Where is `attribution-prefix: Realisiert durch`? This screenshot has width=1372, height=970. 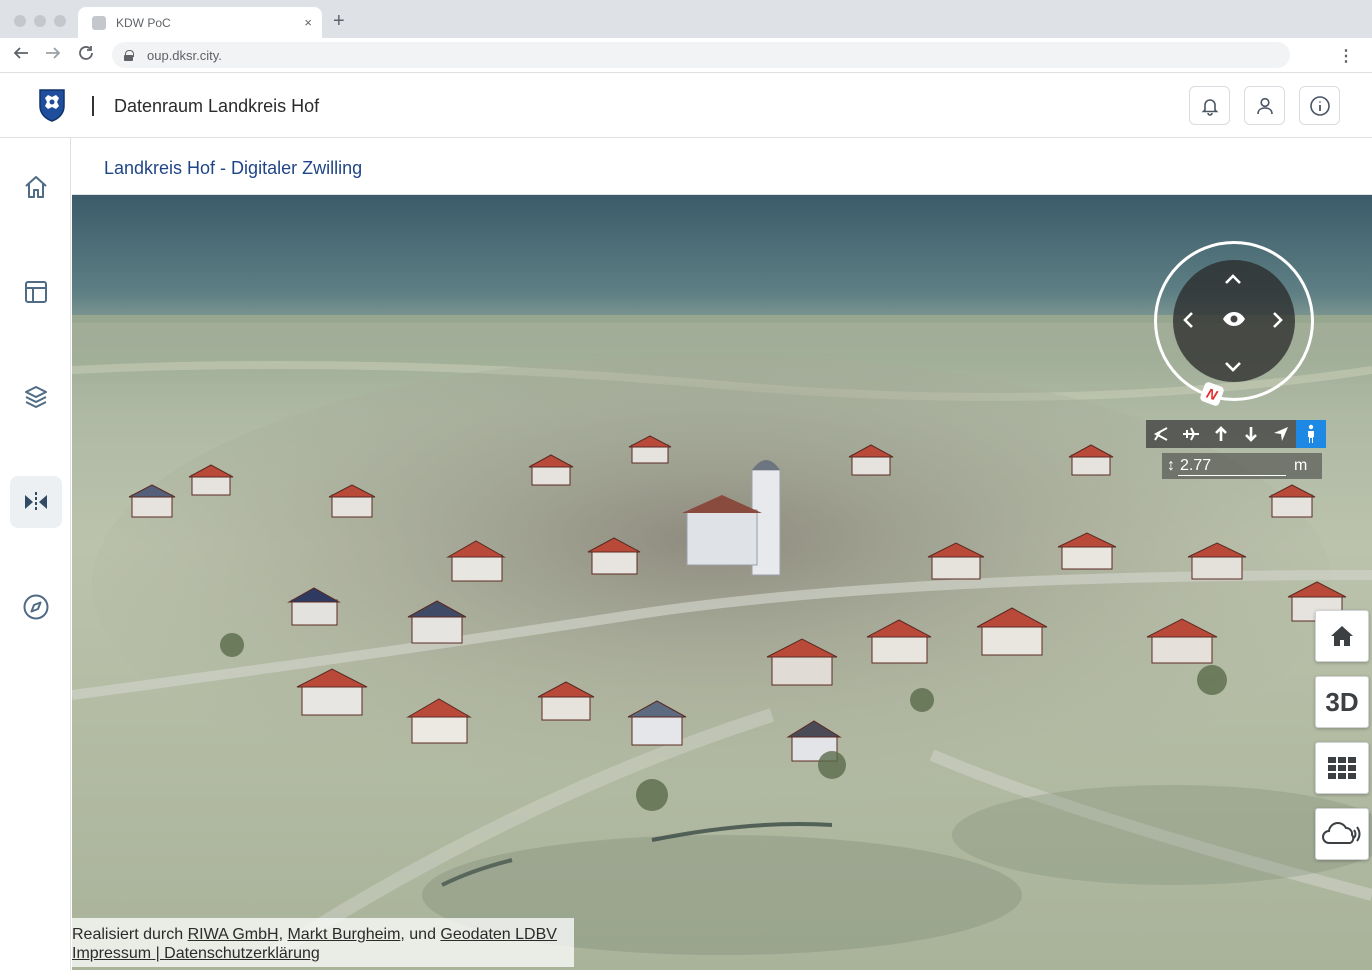
attribution-prefix: Realisiert durch is located at coordinates (130, 934).